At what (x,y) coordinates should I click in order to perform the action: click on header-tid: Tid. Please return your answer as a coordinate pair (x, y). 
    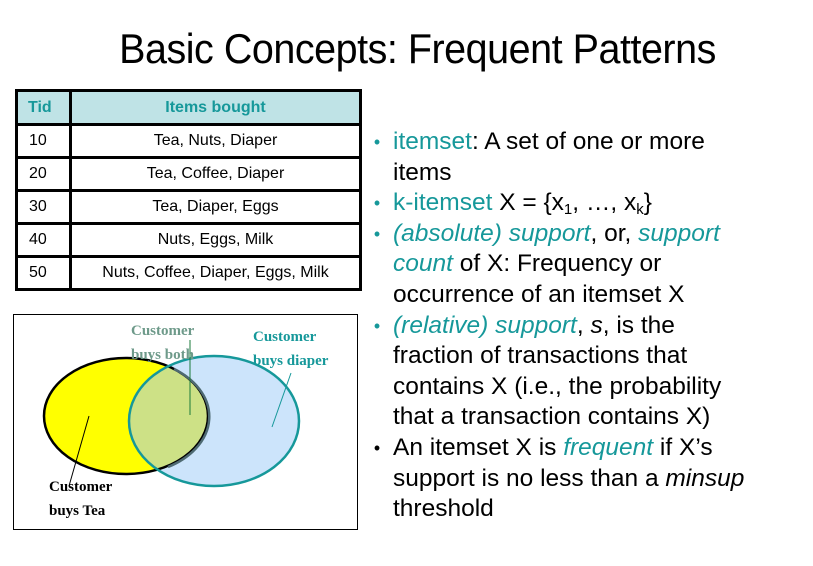
    Looking at the image, I should click on (43, 107).